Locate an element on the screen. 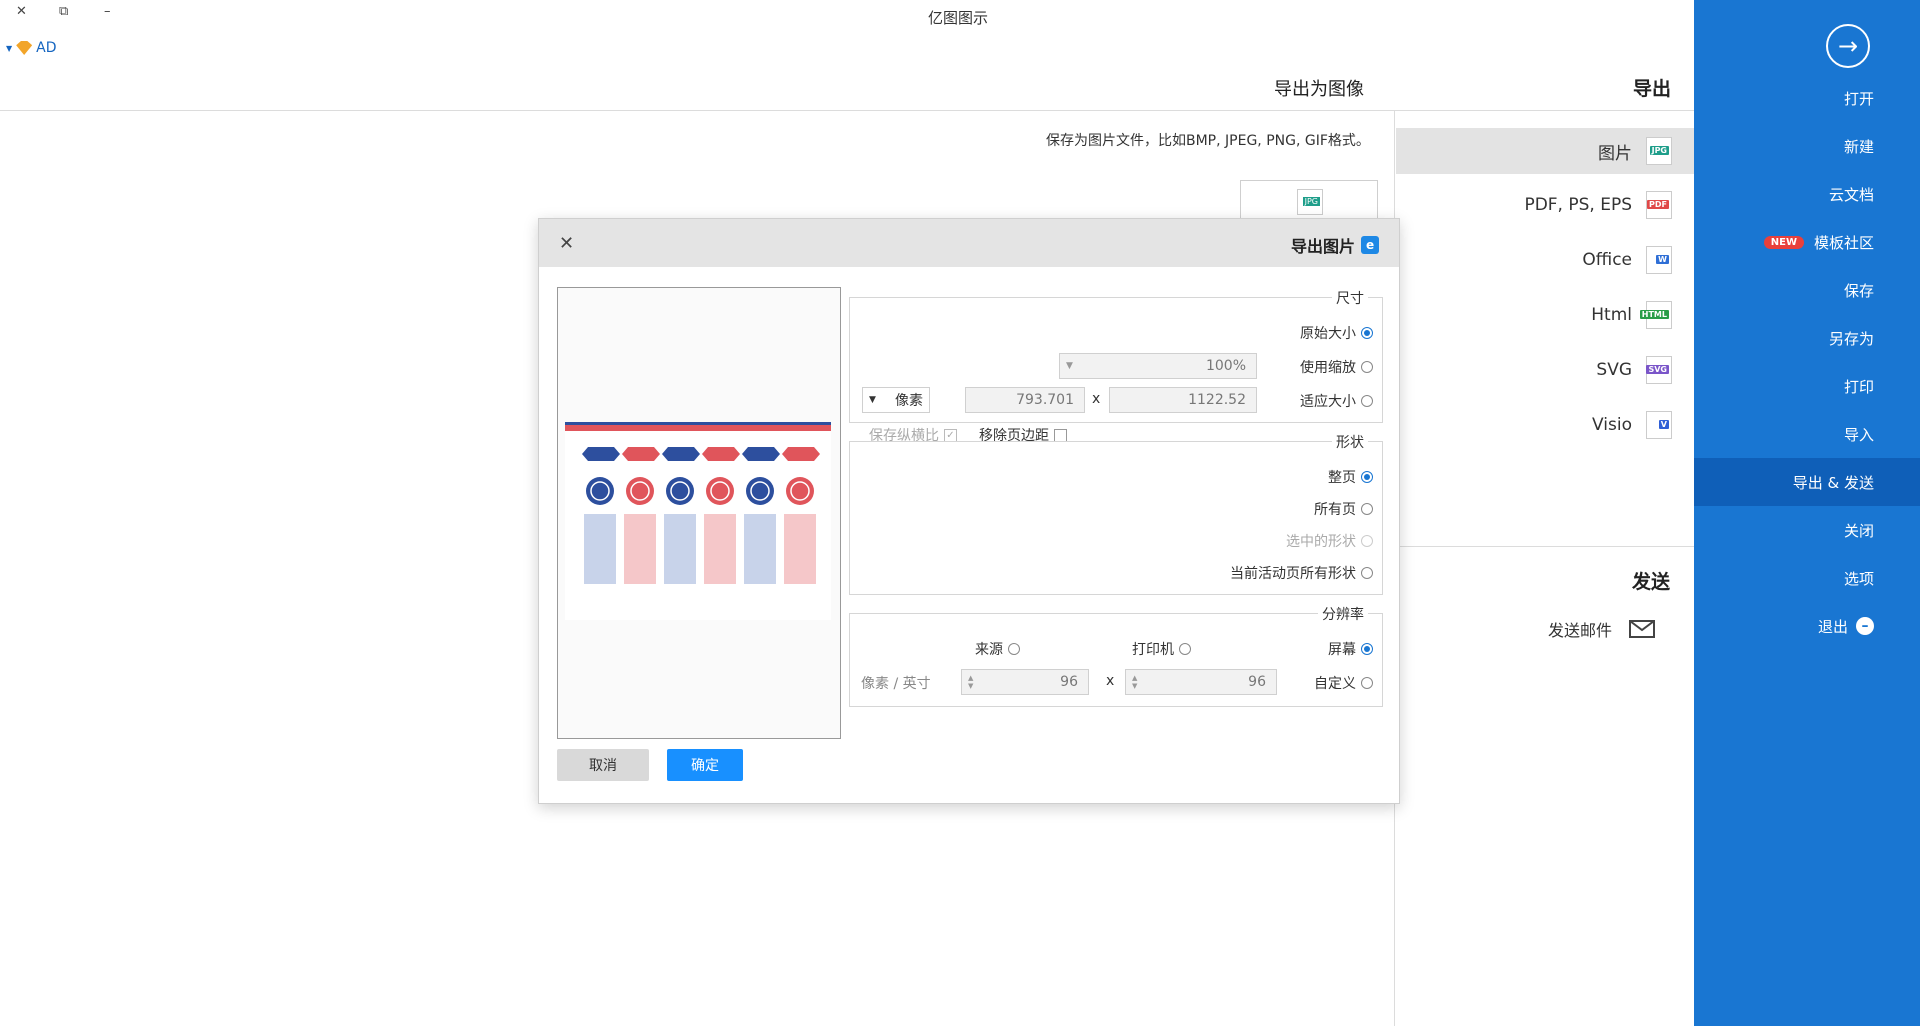 This screenshot has width=1920, height=1026. radio-label: 原始大小 is located at coordinates (1328, 334).